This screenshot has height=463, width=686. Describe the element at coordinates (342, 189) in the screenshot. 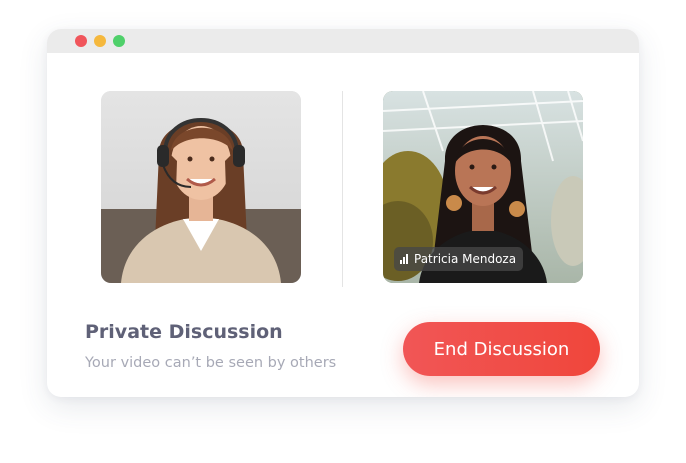

I see `tile-divider` at that location.